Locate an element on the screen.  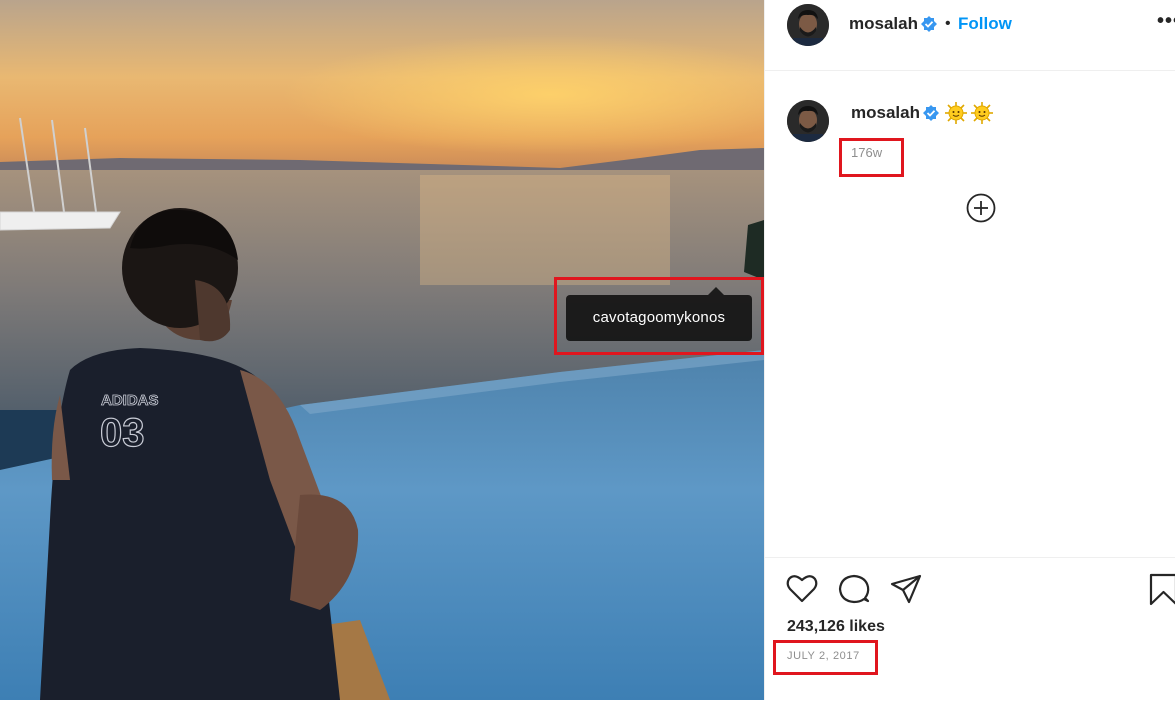
avatar is located at coordinates (808, 25).